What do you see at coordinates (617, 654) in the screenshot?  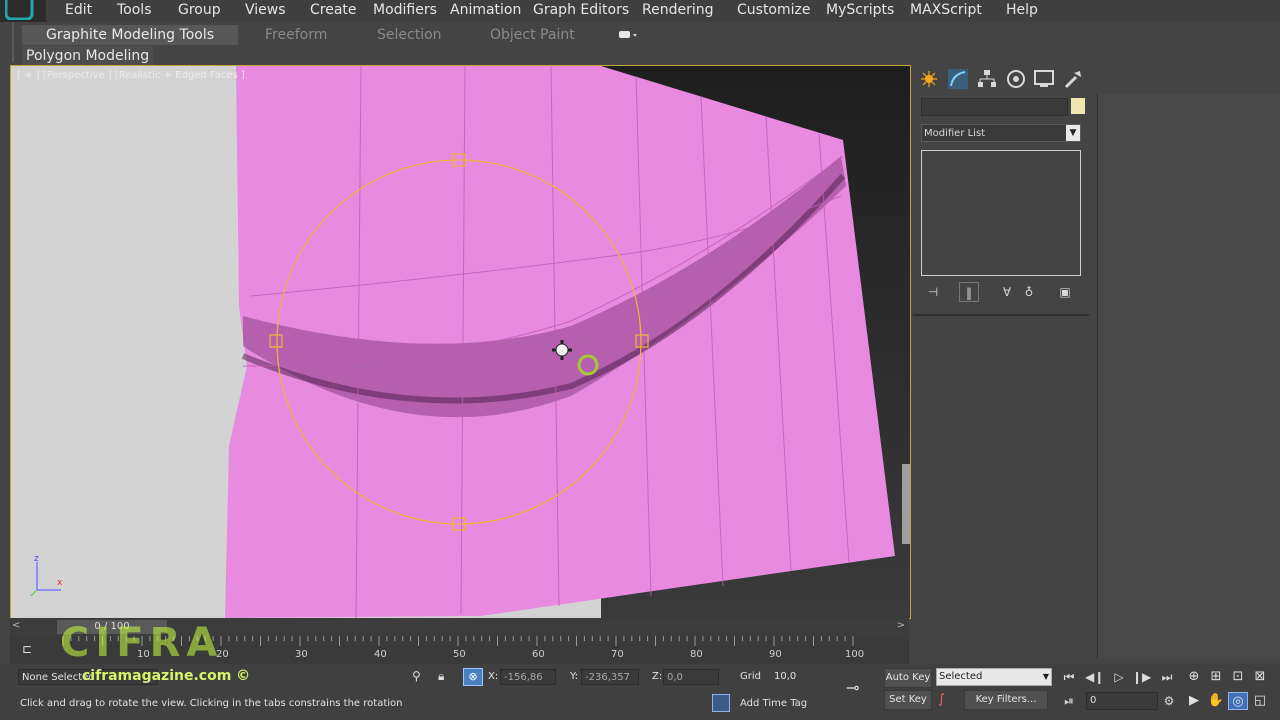 I see `tick-label: 70` at bounding box center [617, 654].